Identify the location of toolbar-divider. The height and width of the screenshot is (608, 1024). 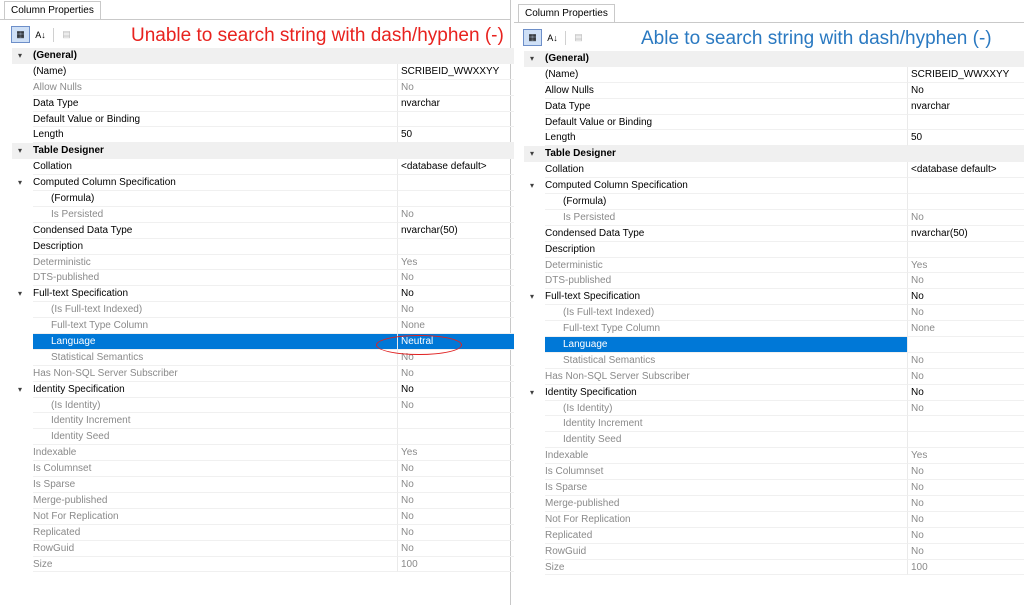
(565, 38).